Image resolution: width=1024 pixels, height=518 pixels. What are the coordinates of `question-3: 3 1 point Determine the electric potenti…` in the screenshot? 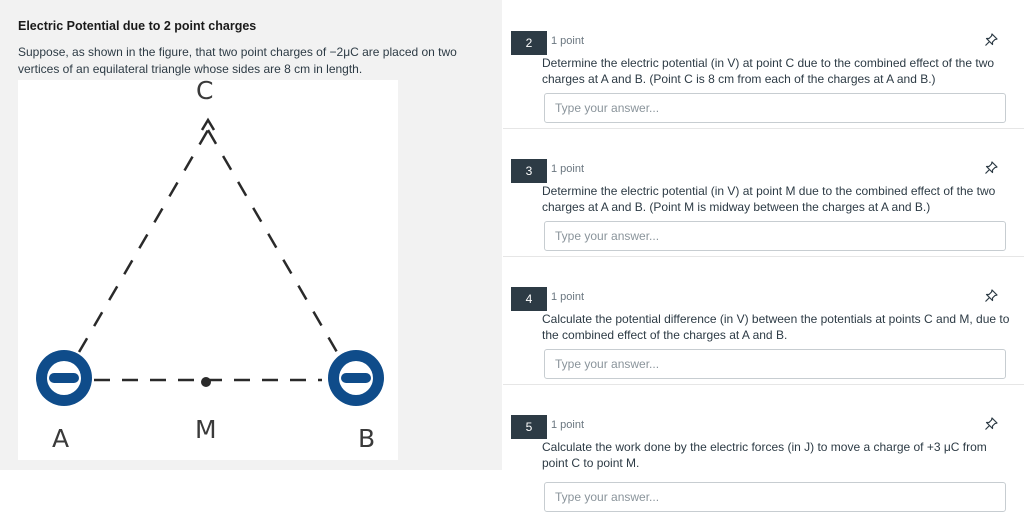 It's located at (763, 192).